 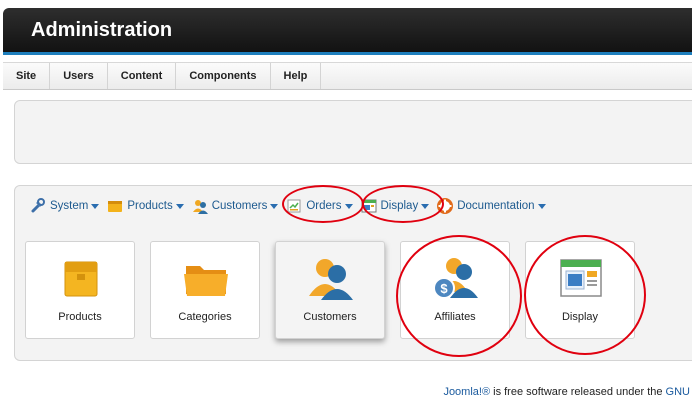 What do you see at coordinates (80, 317) in the screenshot?
I see `products-tile-label: Products` at bounding box center [80, 317].